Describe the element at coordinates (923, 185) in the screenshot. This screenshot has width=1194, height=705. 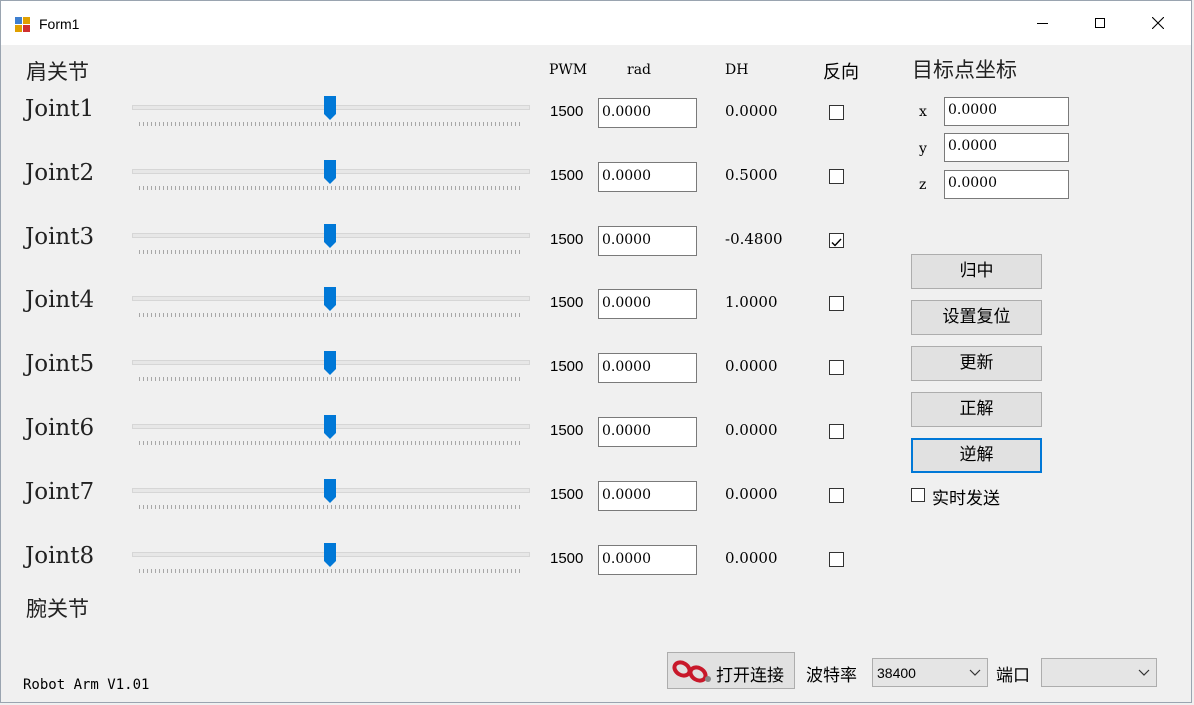
I see `z-label: z` at that location.